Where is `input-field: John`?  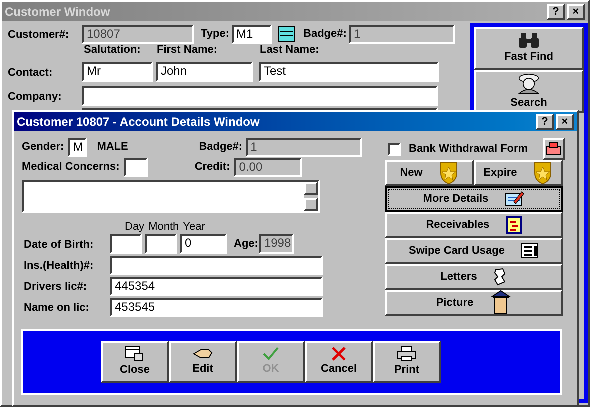 input-field: John is located at coordinates (204, 72).